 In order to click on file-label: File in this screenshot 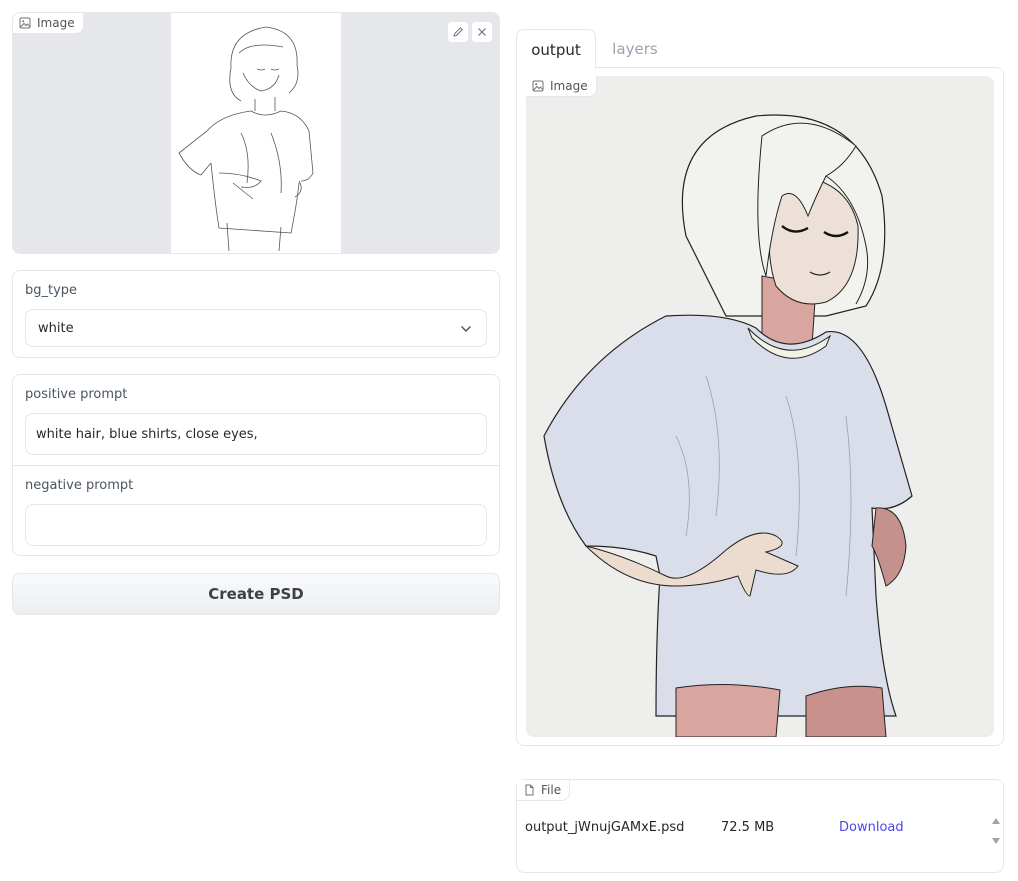, I will do `click(551, 790)`.